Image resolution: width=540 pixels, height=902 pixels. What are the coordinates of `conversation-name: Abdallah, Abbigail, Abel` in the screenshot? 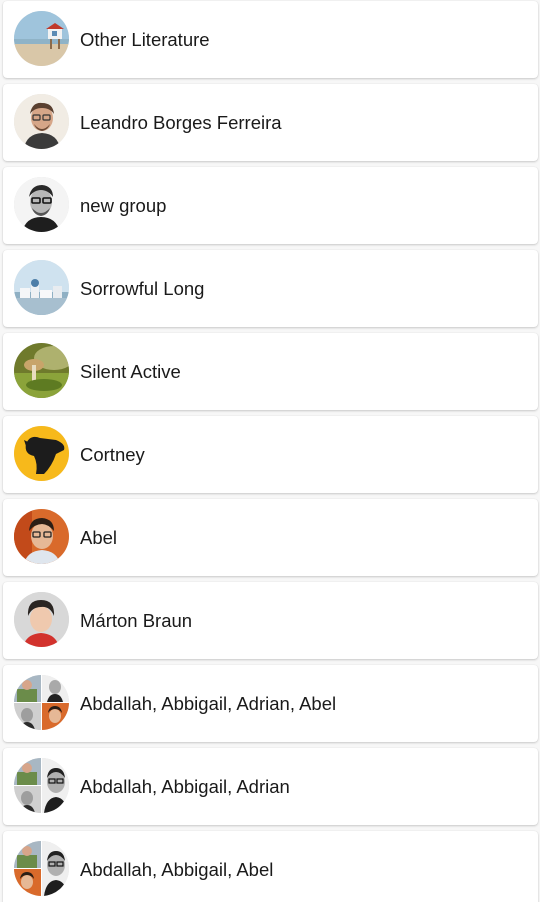 It's located at (177, 869).